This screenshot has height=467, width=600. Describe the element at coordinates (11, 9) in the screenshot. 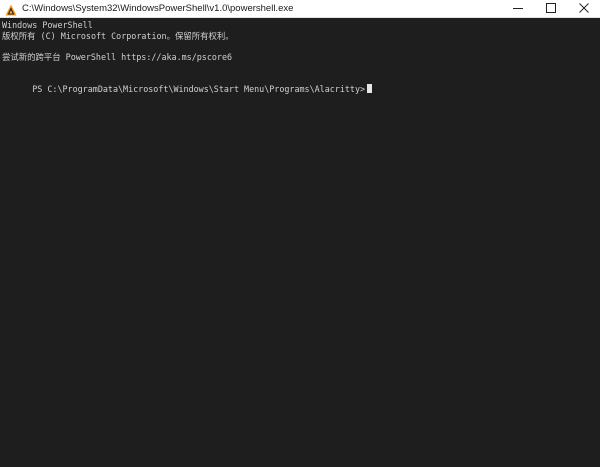

I see `alacritty-app-icon` at that location.